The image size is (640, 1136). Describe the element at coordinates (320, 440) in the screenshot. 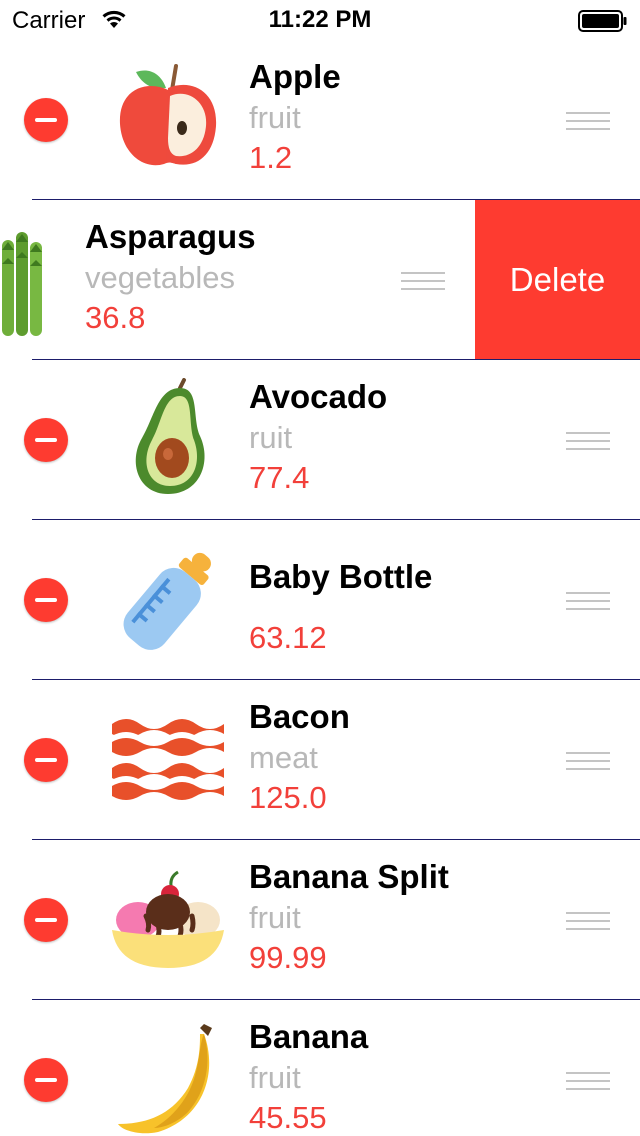

I see `table-row-avocado: Avocado ruit 77.4` at that location.